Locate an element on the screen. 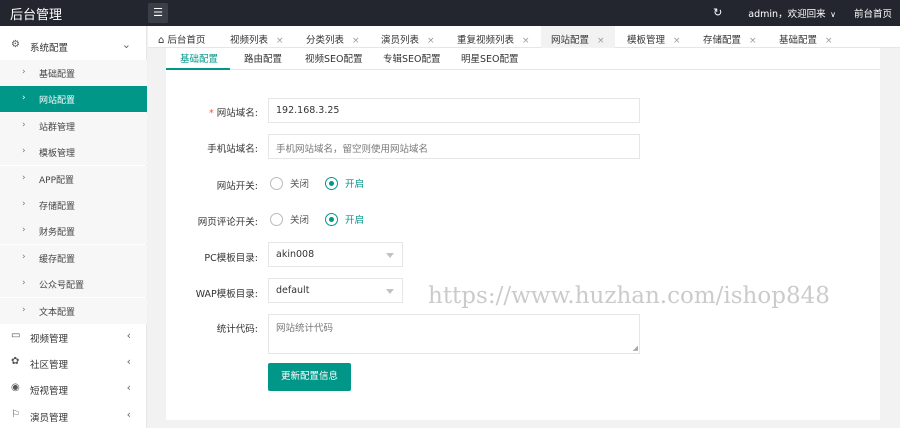 This screenshot has height=428, width=900. tab-duplicate-video-list: 重复视频列表 × is located at coordinates (493, 37).